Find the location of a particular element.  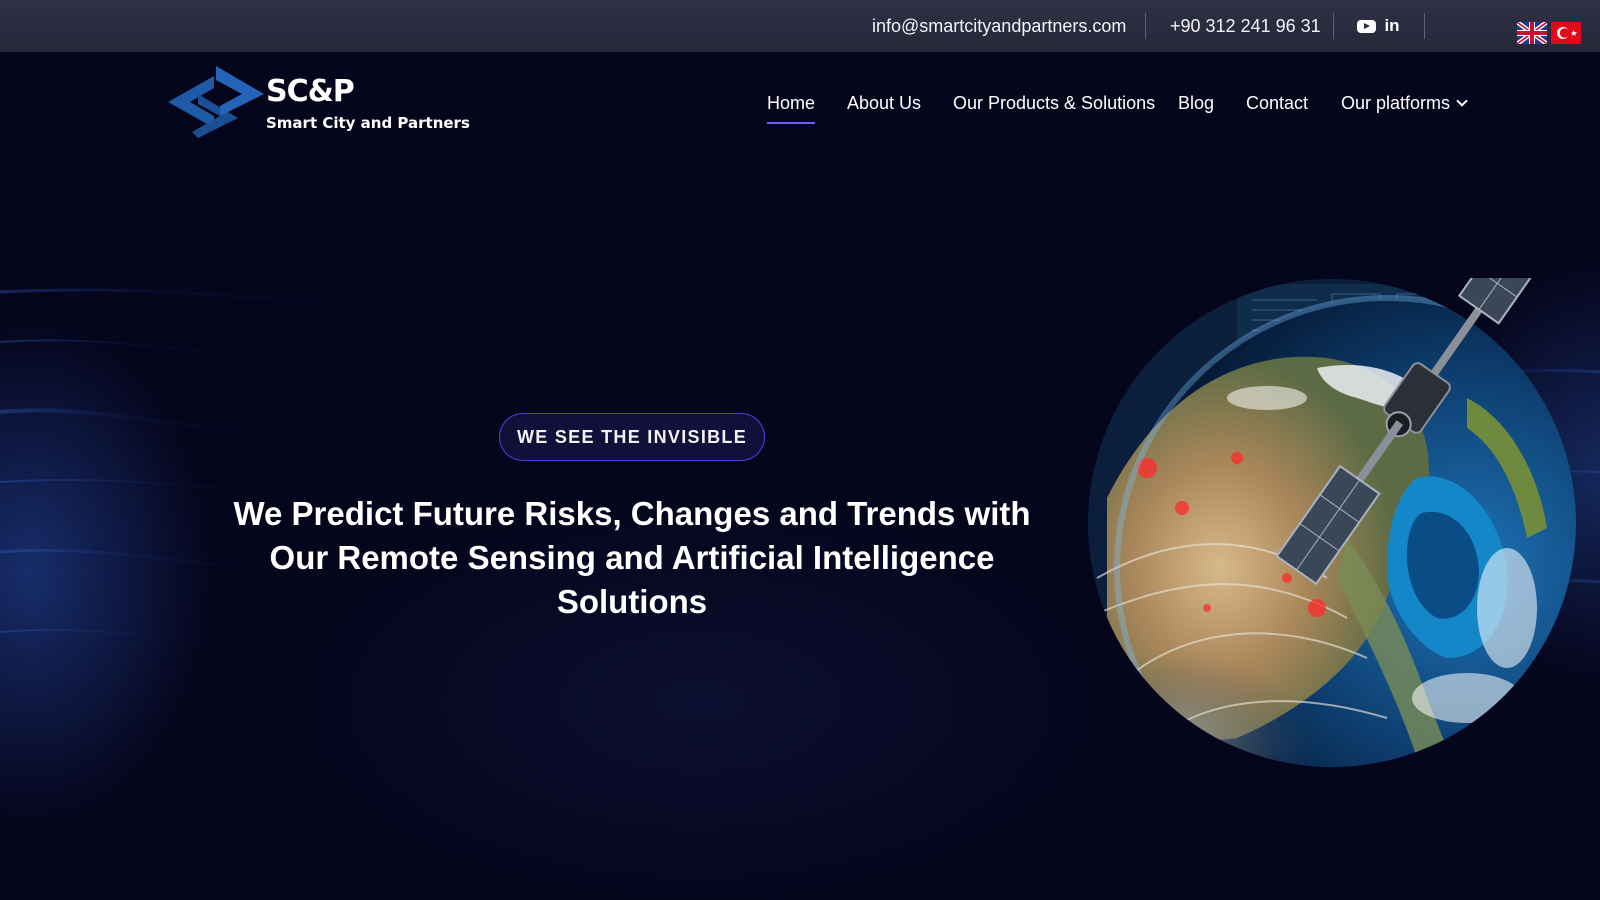

nav-item-contact: Contact is located at coordinates (1277, 103).